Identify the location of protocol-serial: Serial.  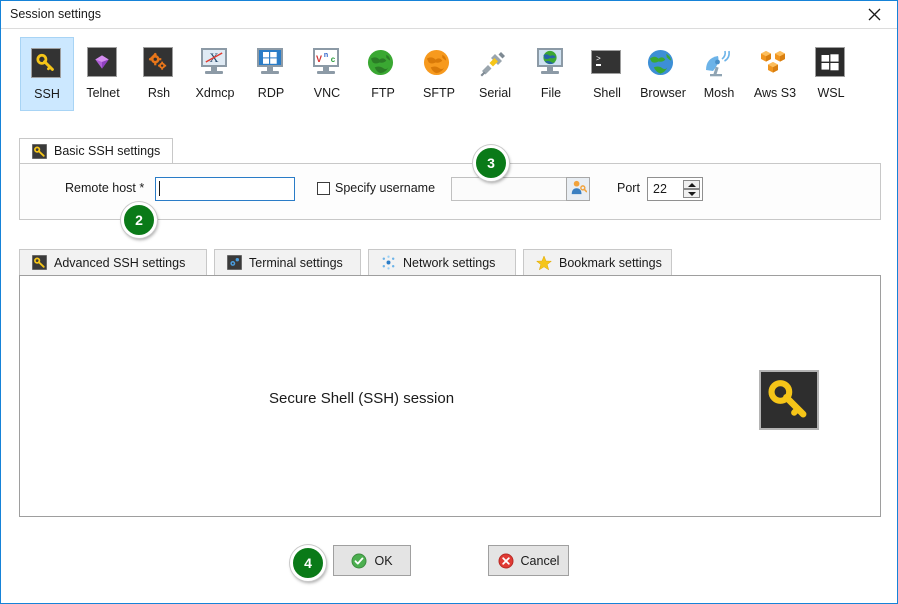
(495, 74).